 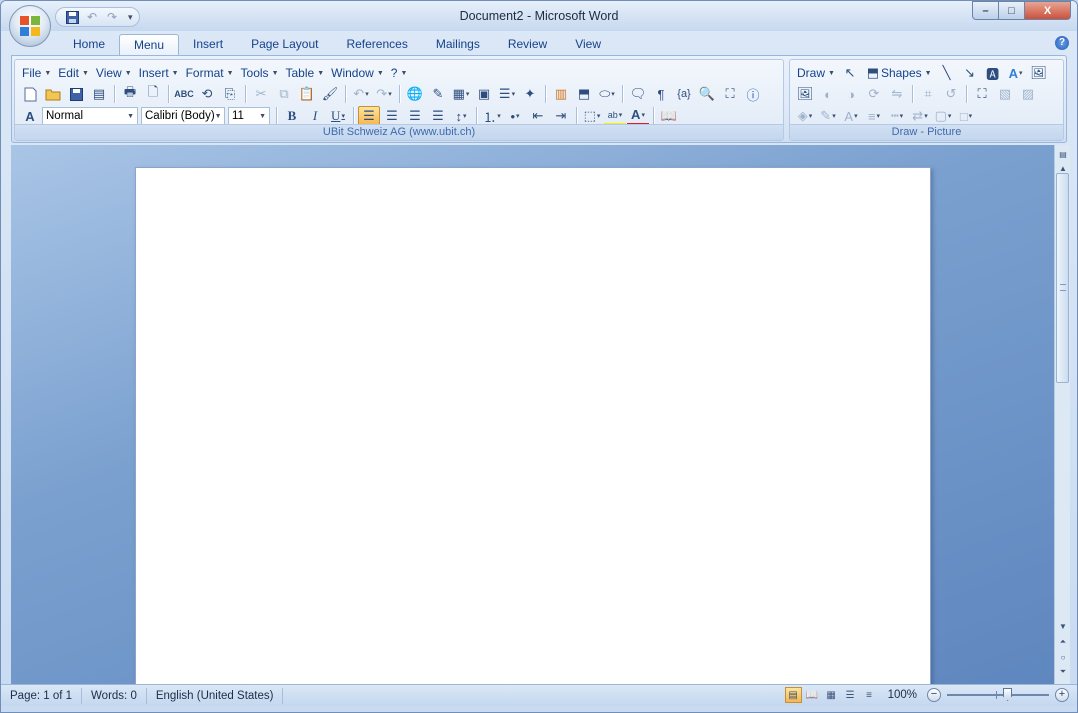 What do you see at coordinates (210, 73) in the screenshot?
I see `menu-format: Format ▼` at bounding box center [210, 73].